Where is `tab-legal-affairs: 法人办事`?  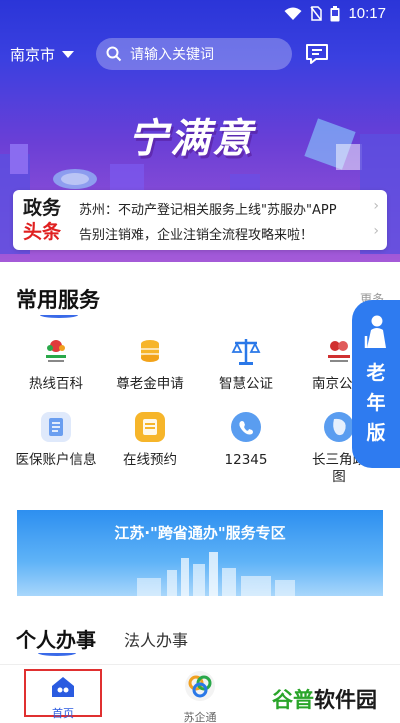 tab-legal-affairs: 法人办事 is located at coordinates (156, 639).